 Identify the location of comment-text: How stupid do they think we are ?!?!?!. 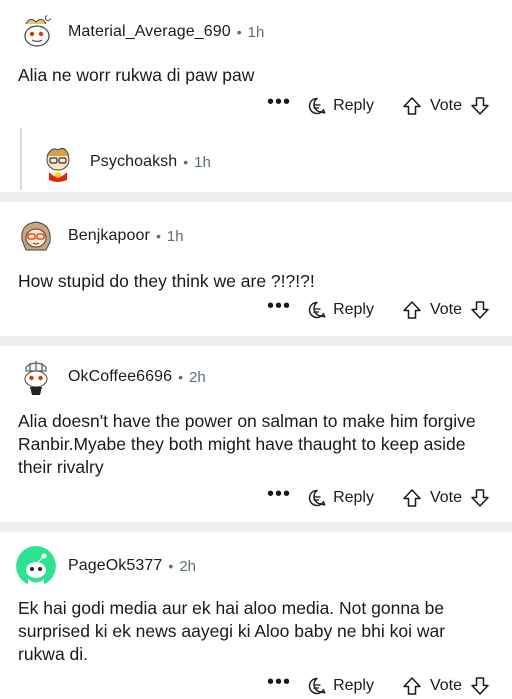
(166, 281).